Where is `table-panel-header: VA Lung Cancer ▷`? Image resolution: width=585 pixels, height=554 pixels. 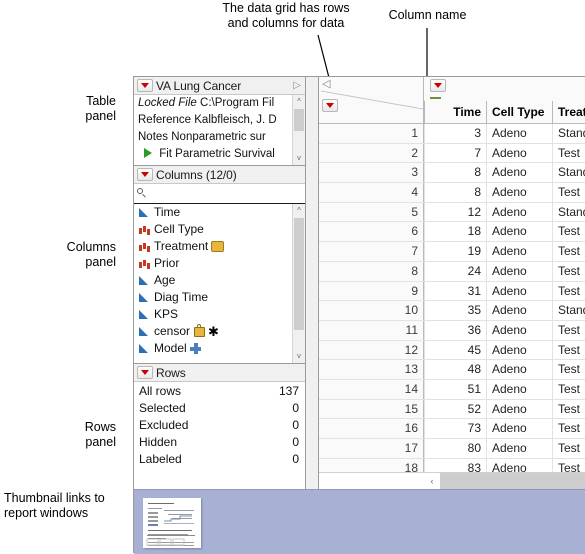 table-panel-header: VA Lung Cancer ▷ is located at coordinates (219, 86).